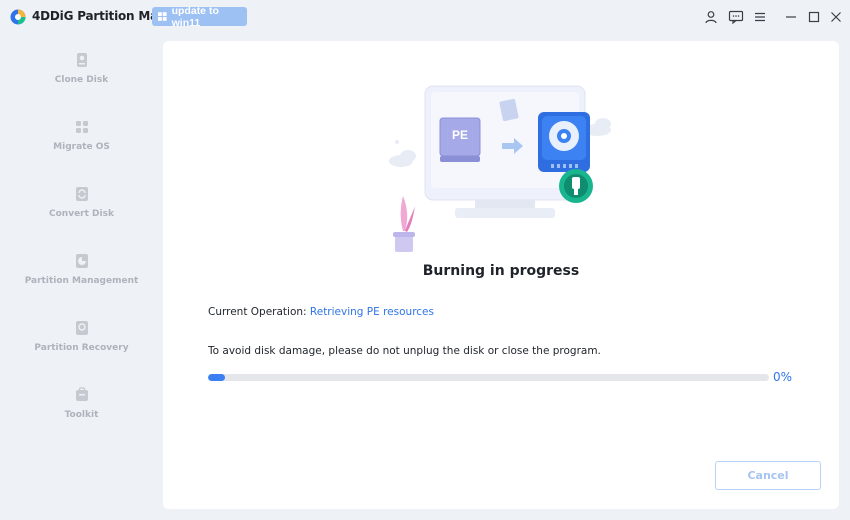 The image size is (850, 520). I want to click on sidebar-item-convert-disk: Convert Disk, so click(81, 210).